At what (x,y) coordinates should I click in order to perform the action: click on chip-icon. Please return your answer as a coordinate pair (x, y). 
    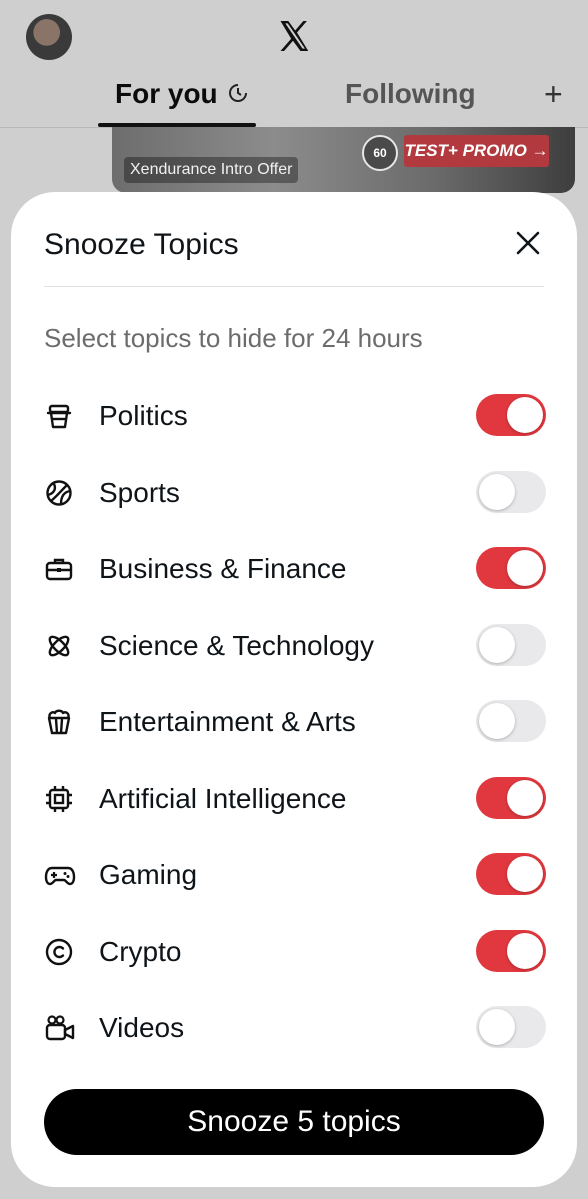
    Looking at the image, I should click on (61, 799).